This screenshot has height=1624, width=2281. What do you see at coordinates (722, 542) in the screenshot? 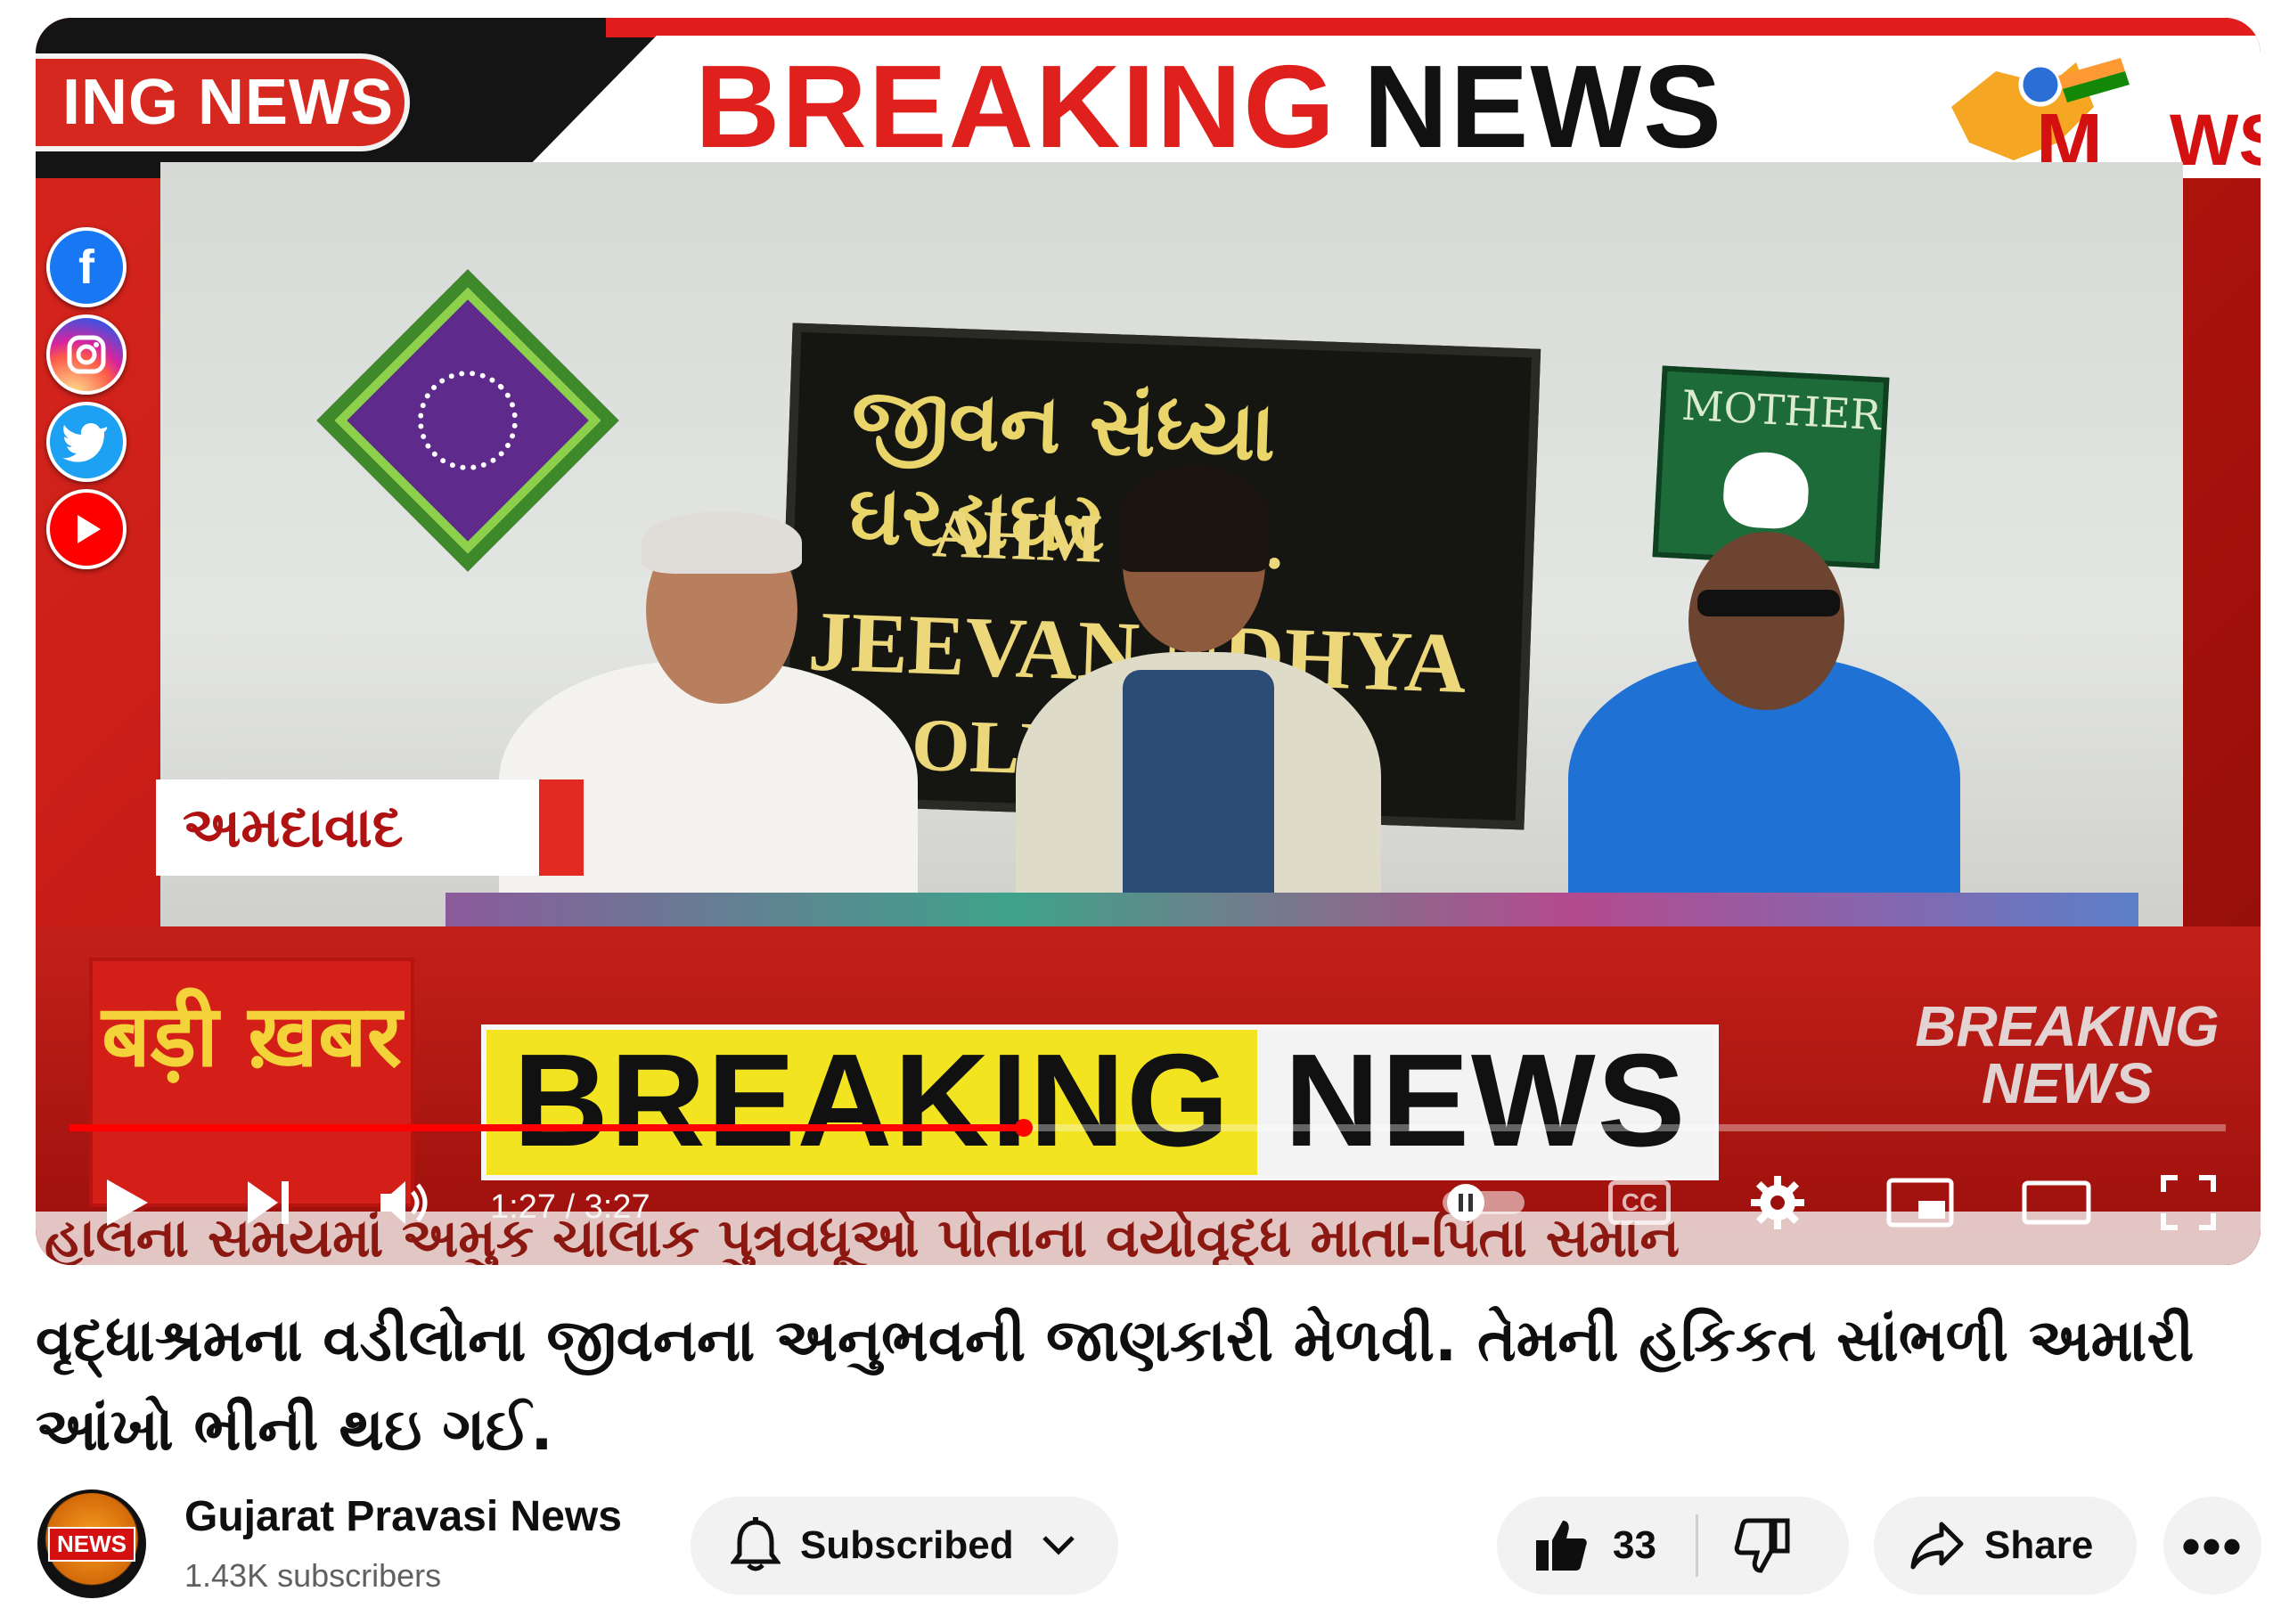
I see `person-left-hair` at bounding box center [722, 542].